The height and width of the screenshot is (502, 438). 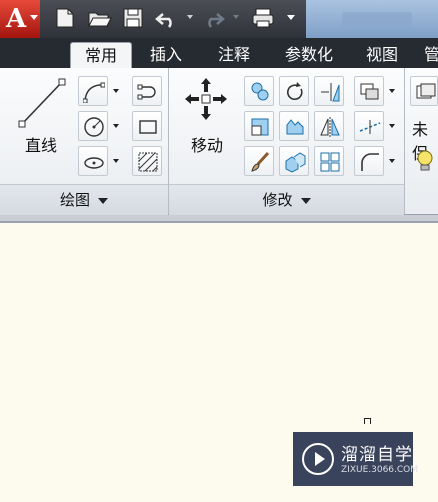 I want to click on mirror-icon, so click(x=330, y=127).